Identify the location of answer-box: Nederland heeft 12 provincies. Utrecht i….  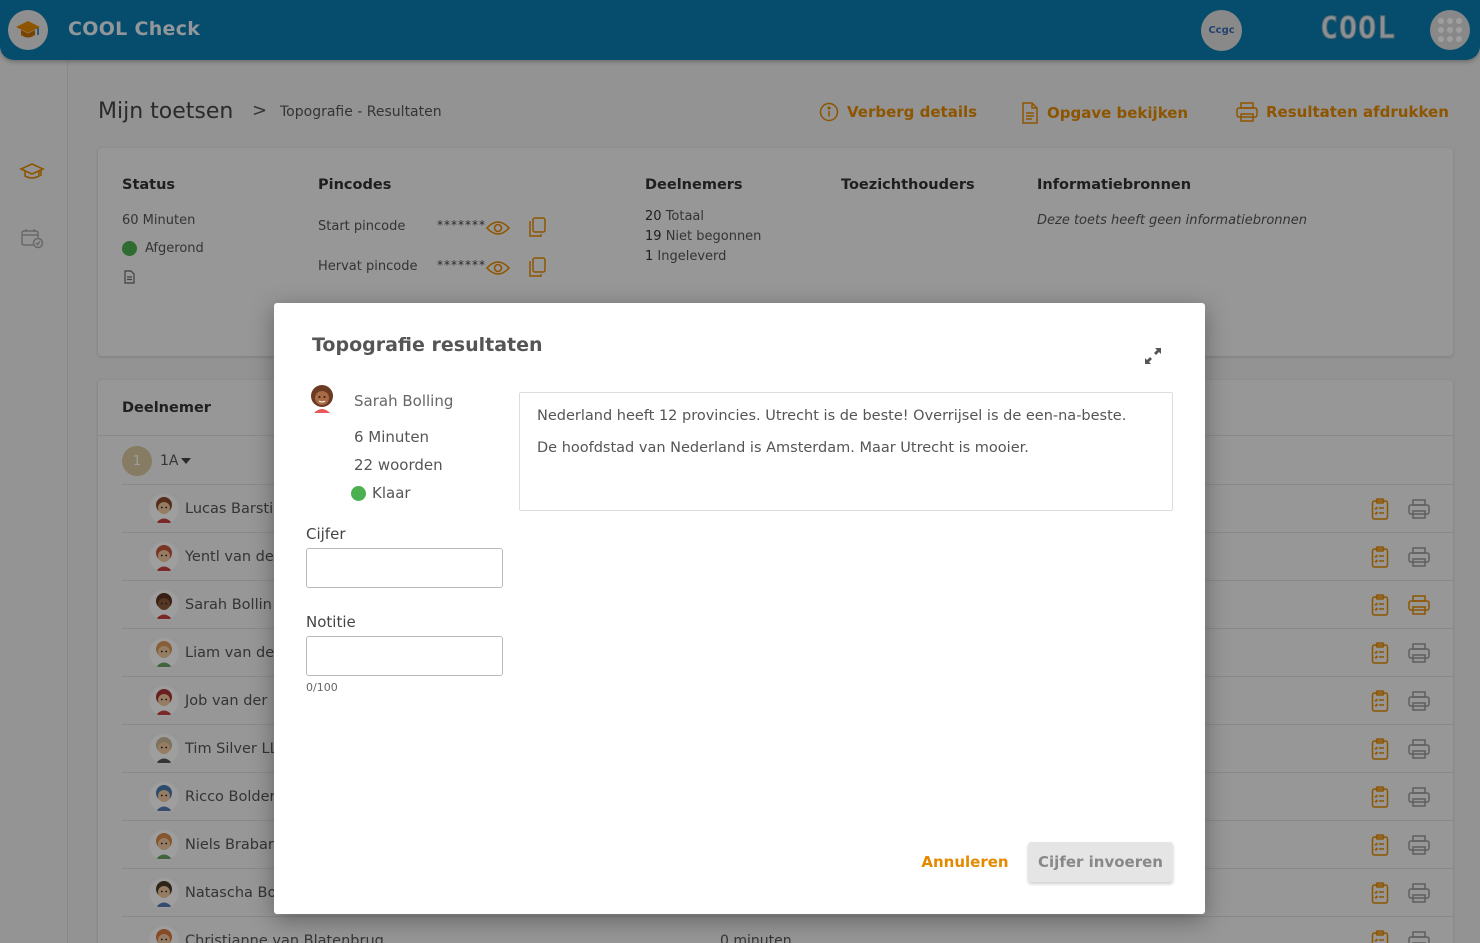
(846, 451).